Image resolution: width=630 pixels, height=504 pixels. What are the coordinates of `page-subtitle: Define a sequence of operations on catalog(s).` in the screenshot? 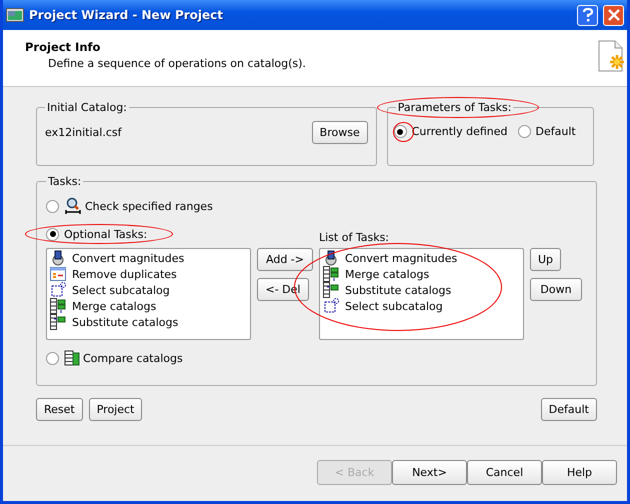 It's located at (176, 63).